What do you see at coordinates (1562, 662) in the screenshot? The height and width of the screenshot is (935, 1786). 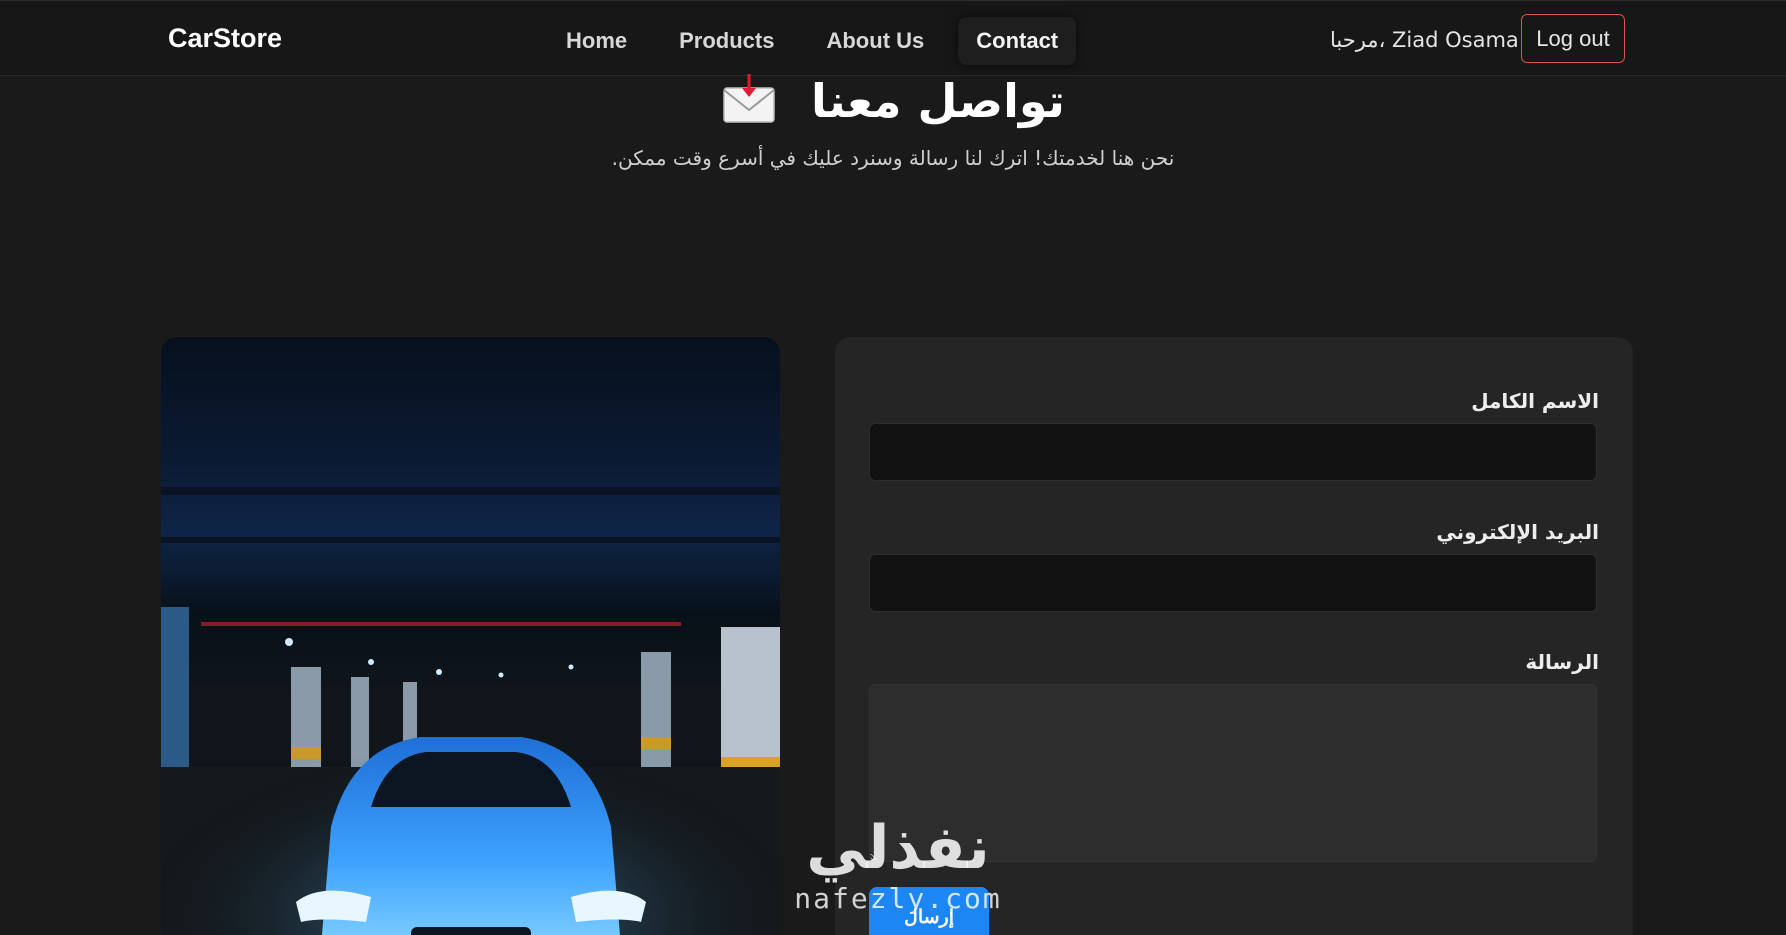 I see `message-label: الرسالة` at bounding box center [1562, 662].